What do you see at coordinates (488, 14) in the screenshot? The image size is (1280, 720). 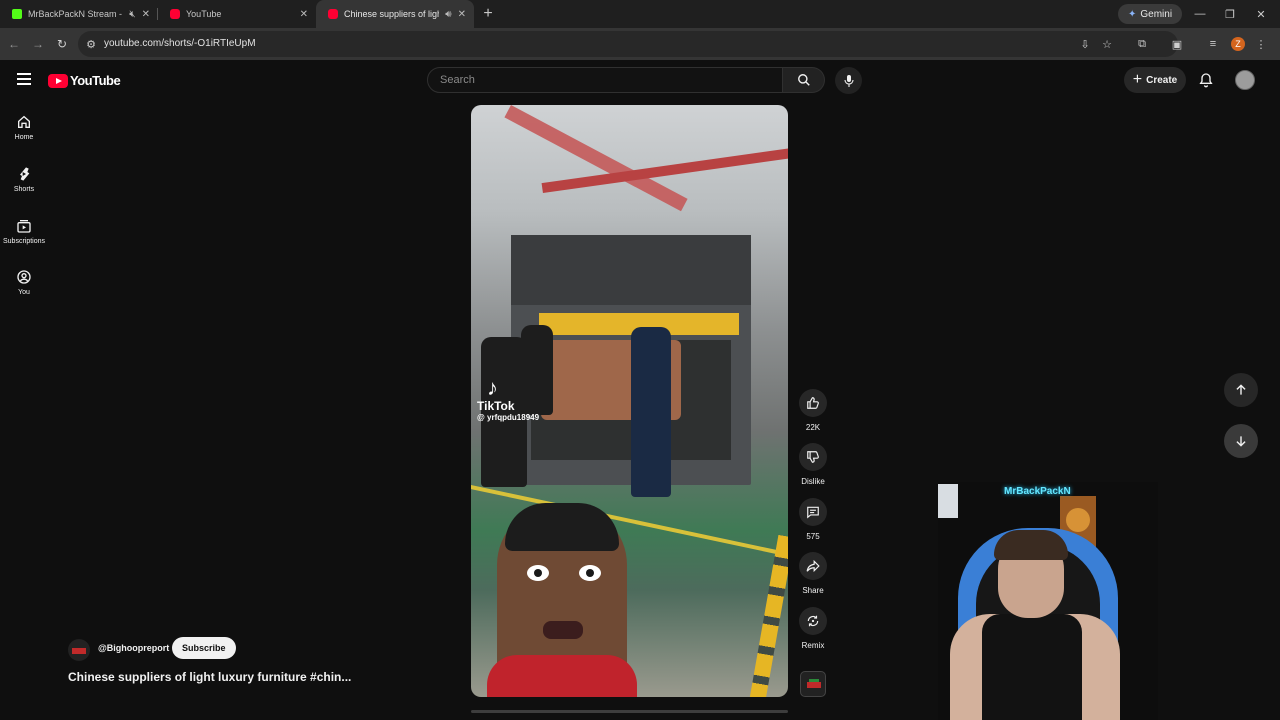 I see `new-tab-button: +` at bounding box center [488, 14].